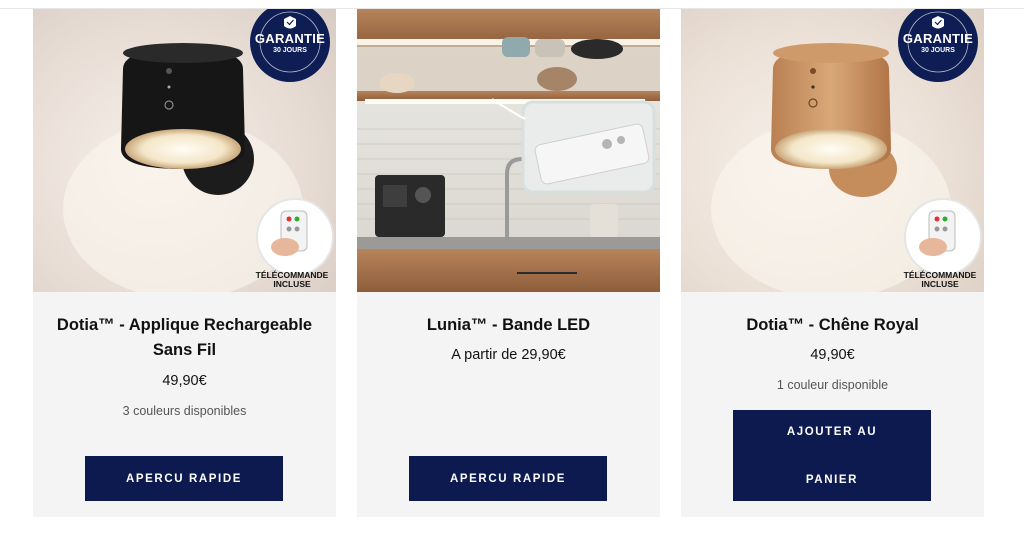  Describe the element at coordinates (184, 338) in the screenshot. I see `product-title: Dotia™ - Applique Rechargeable Sans Fil` at that location.